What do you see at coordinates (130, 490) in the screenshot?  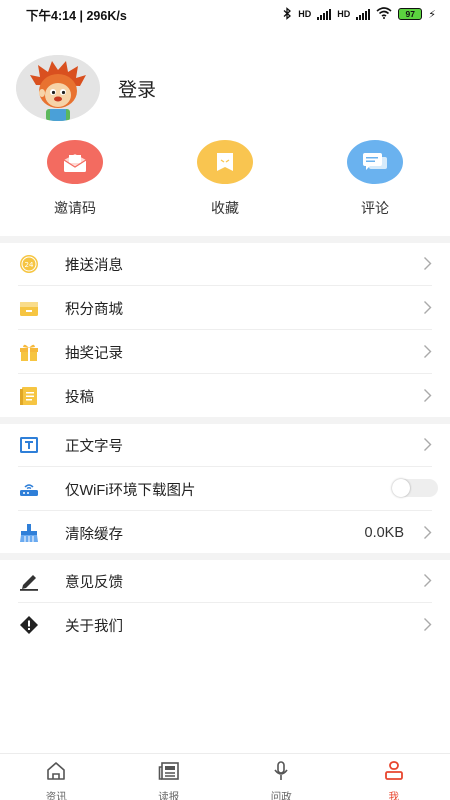 I see `menu-label: 仅WiFi环境下载图片` at bounding box center [130, 490].